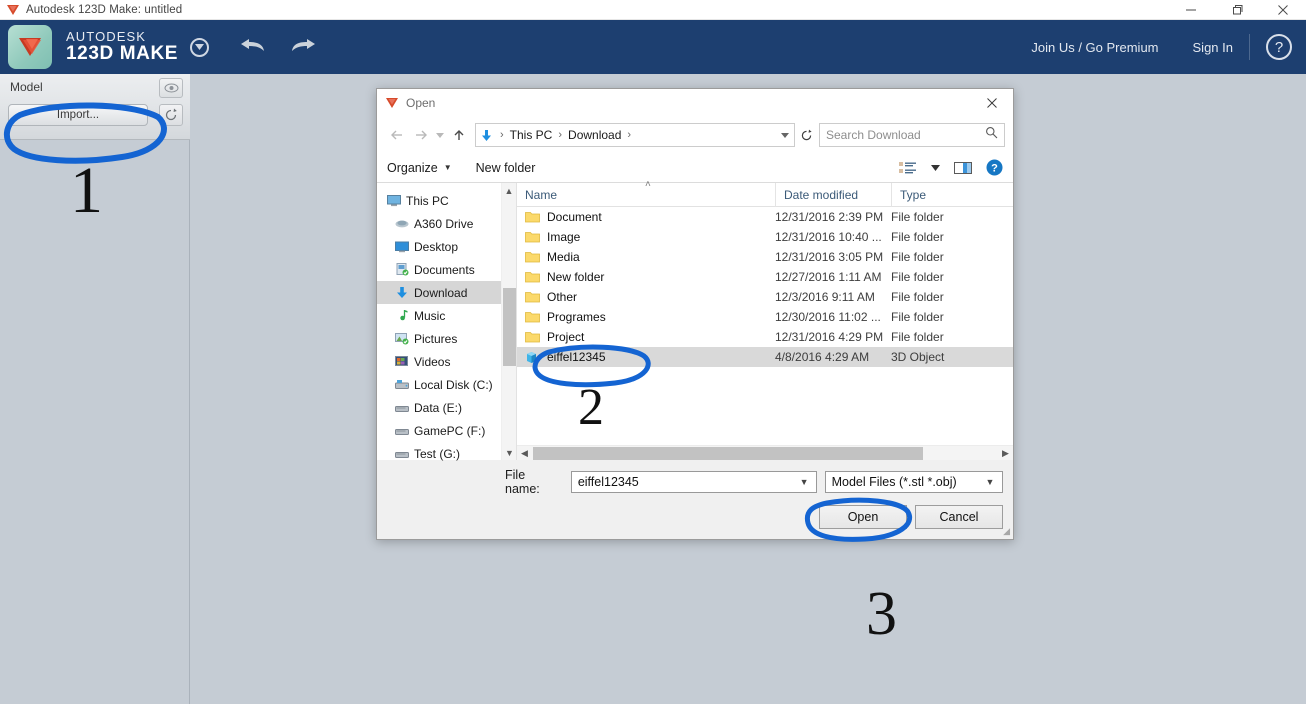  Describe the element at coordinates (439, 315) in the screenshot. I see `tree-item-music: Music` at that location.